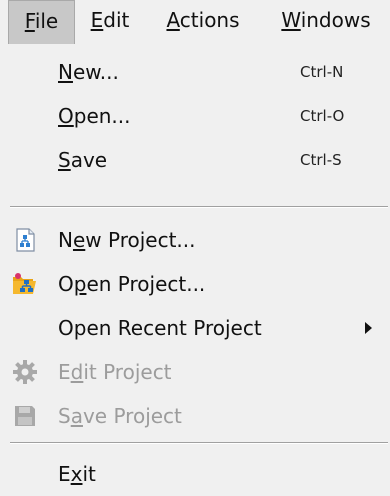 This screenshot has width=390, height=496. I want to click on menu-item-open: Open... Ctrl-O, so click(195, 116).